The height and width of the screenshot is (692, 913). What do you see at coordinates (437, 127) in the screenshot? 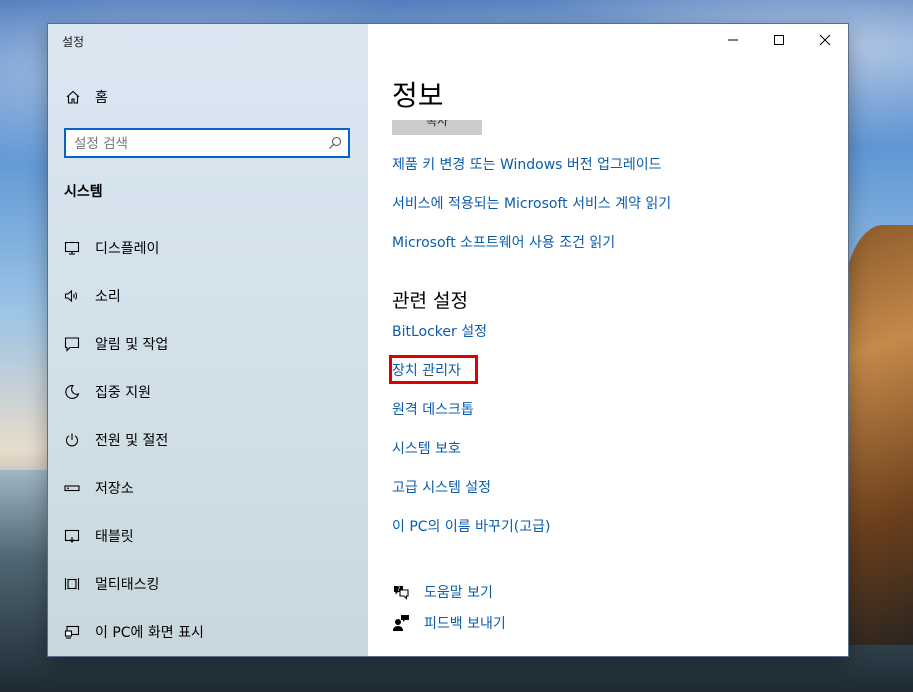
I see `copy-button: 복사` at bounding box center [437, 127].